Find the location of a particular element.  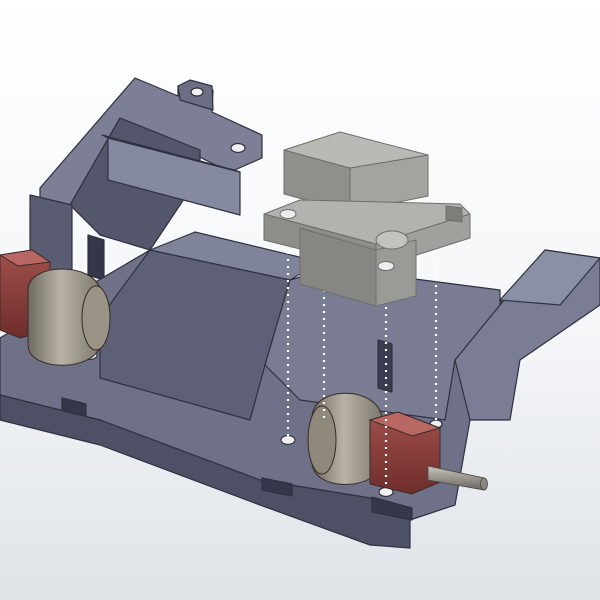

left-motor-can-face is located at coordinates (96, 318).